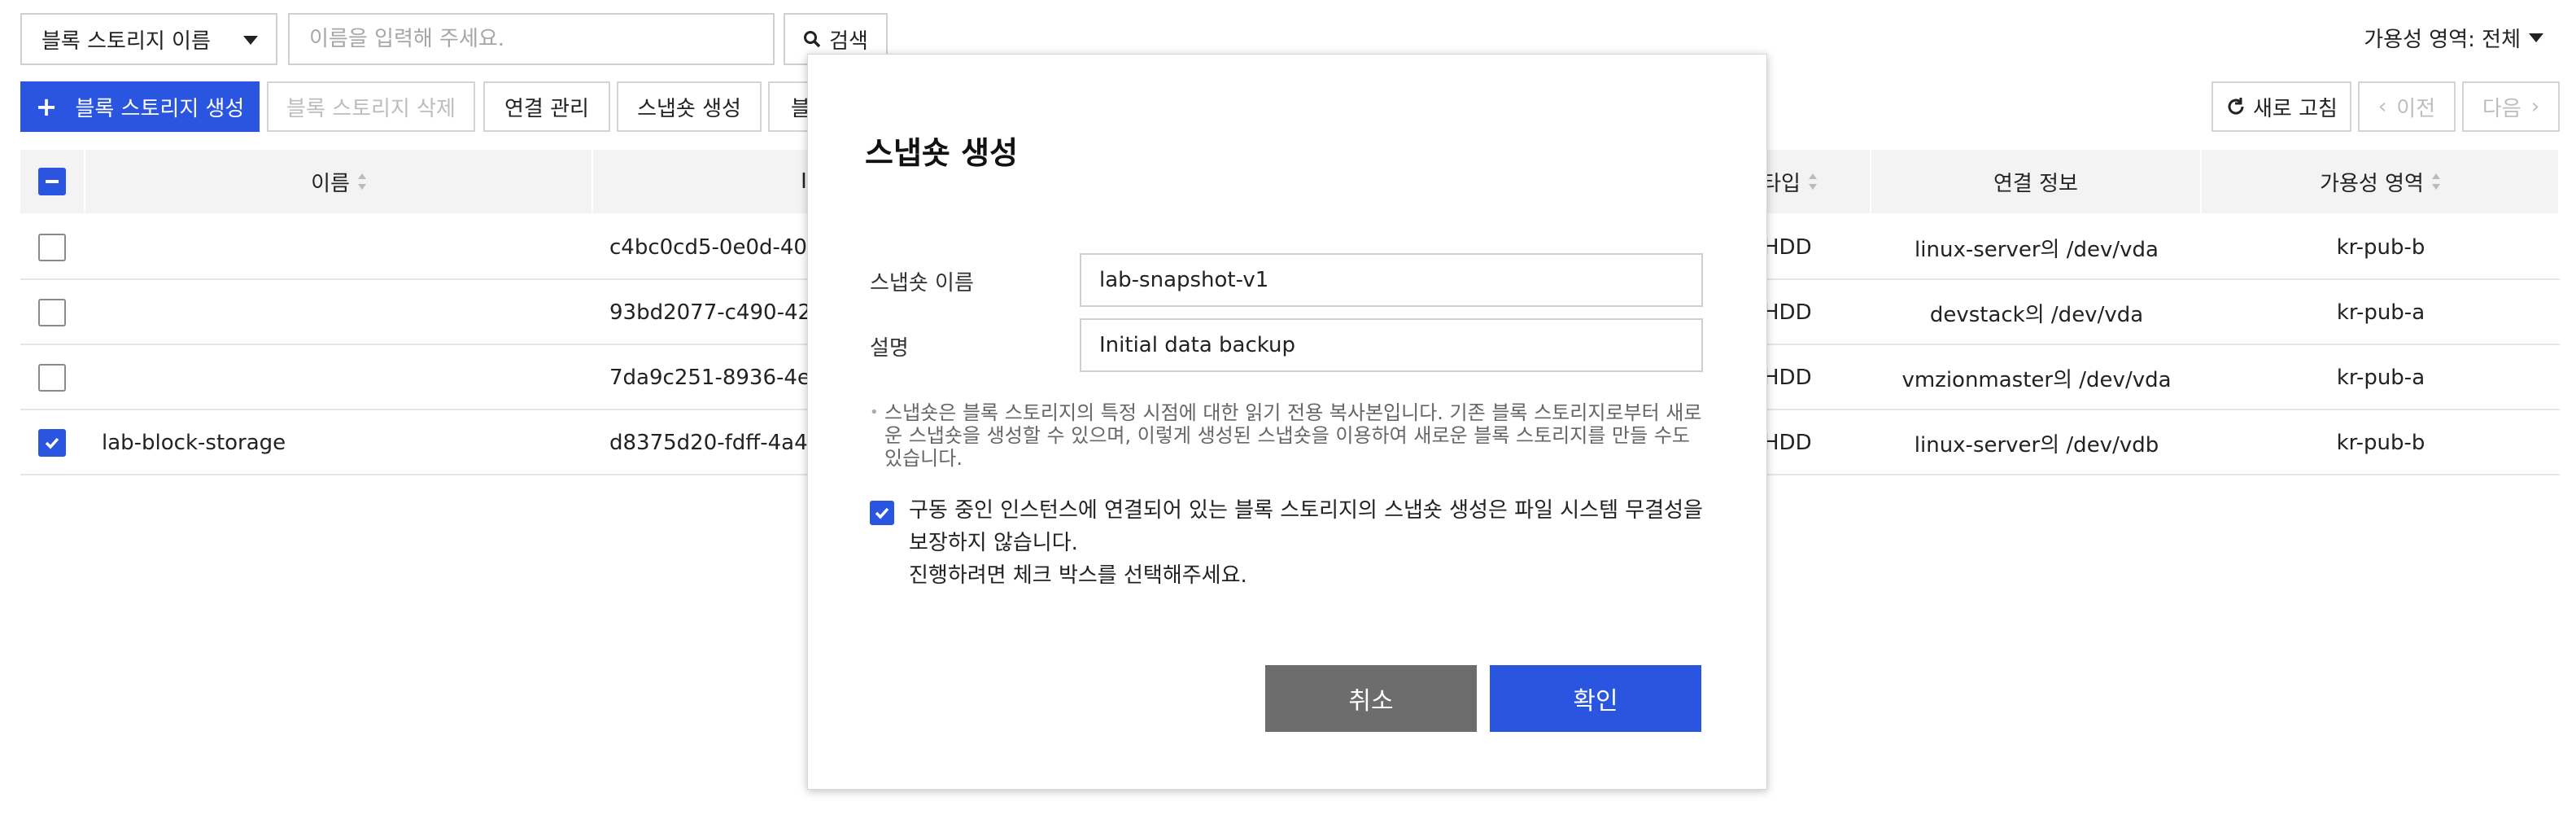 This screenshot has width=2576, height=819. Describe the element at coordinates (1391, 345) in the screenshot. I see `description-input: Initial data backup` at that location.